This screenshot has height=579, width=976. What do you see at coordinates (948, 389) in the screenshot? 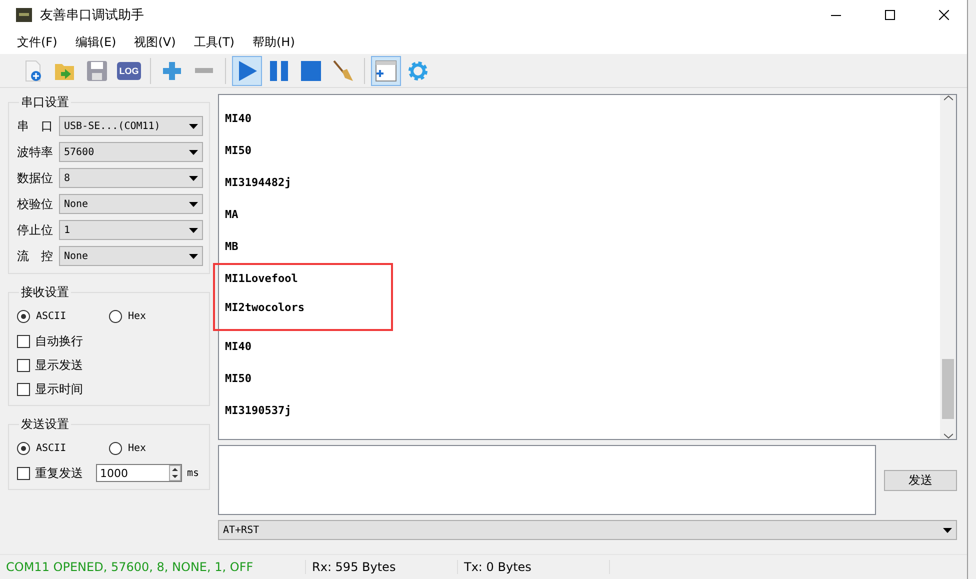
I see `scrollbar-thumb` at bounding box center [948, 389].